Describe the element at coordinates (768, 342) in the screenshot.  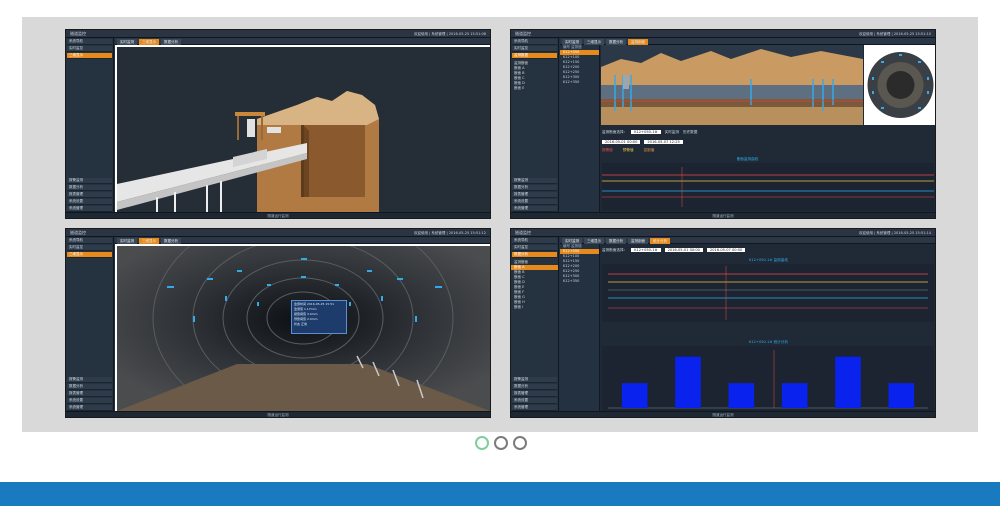
I see `bar-chart-title: K12+050-1# 统计分析` at that location.